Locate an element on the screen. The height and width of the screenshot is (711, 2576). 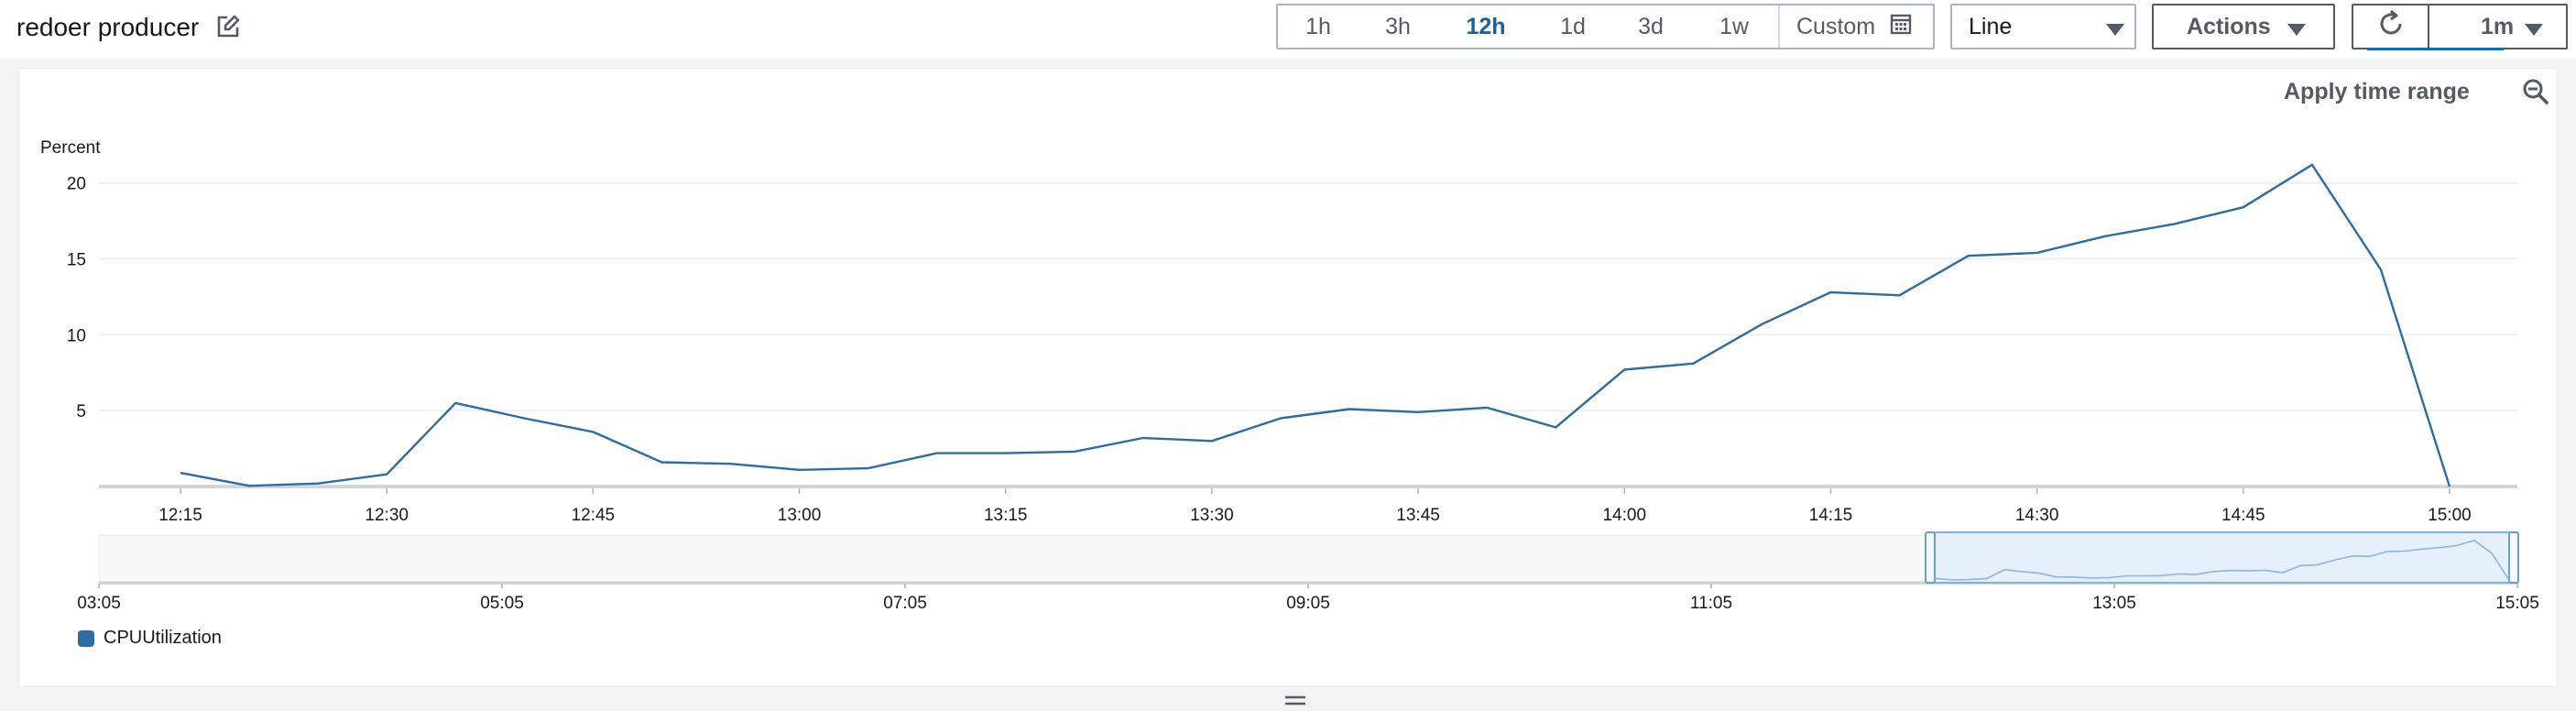
x-tick-label: 14:00 is located at coordinates (1624, 515).